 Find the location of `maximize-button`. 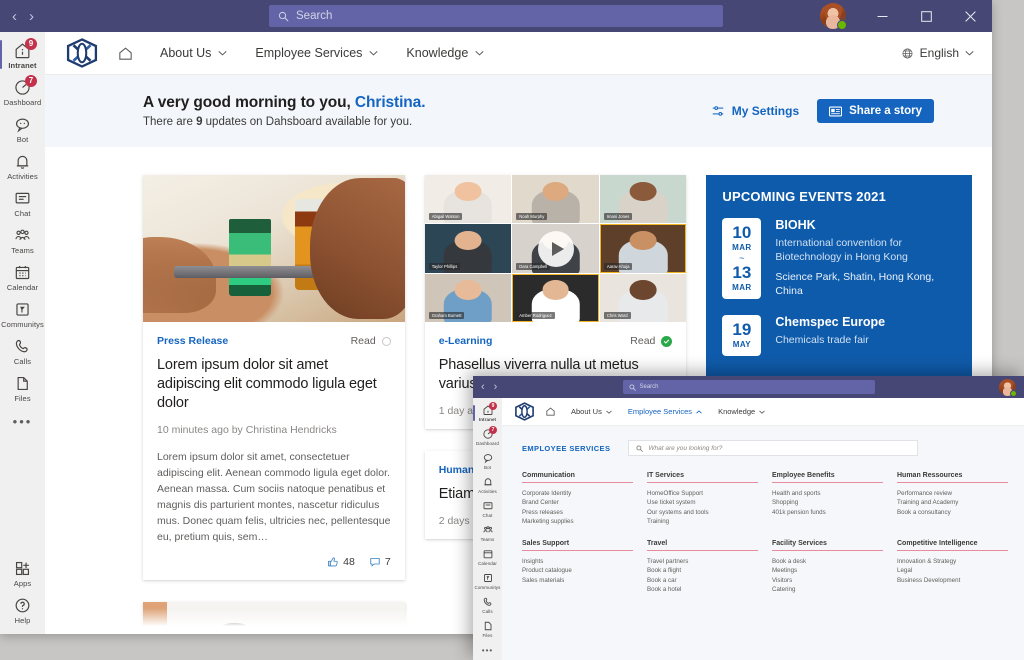

maximize-button is located at coordinates (926, 16).